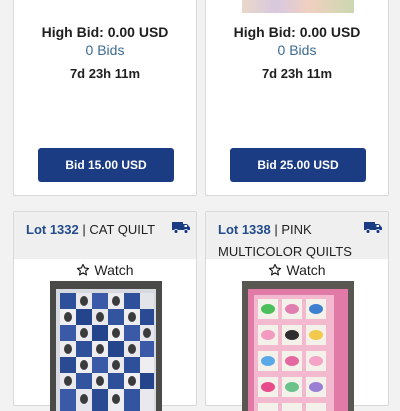  I want to click on lot-name: CAT QUILT, so click(122, 229).